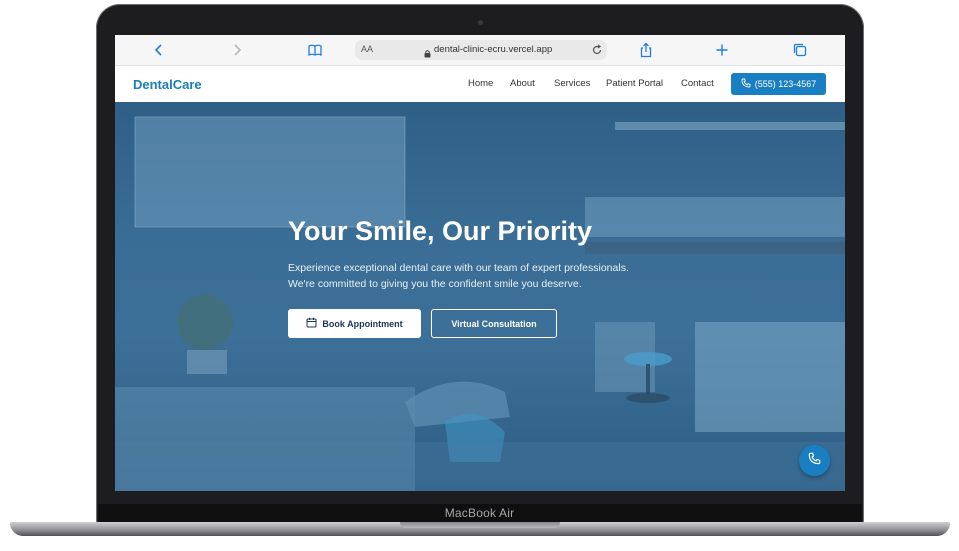 The image size is (959, 551). Describe the element at coordinates (572, 83) in the screenshot. I see `nav-services: Services` at that location.